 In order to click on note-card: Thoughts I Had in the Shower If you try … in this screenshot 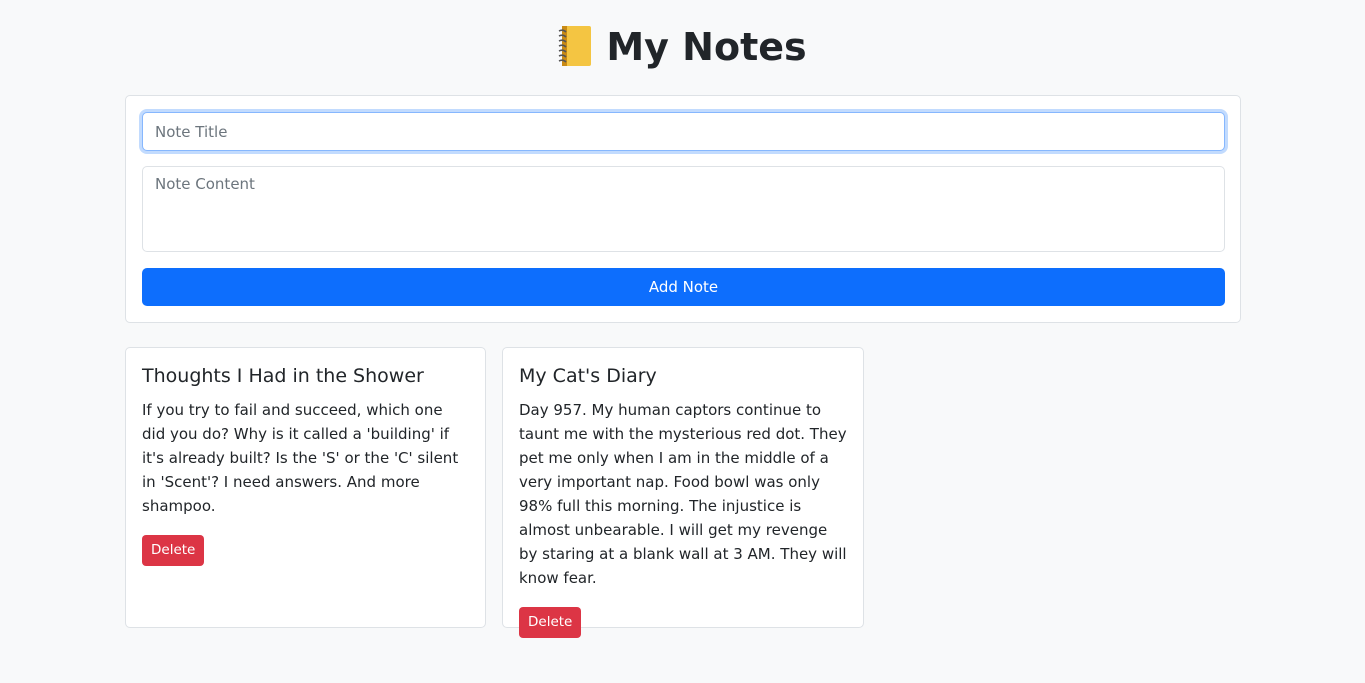, I will do `click(305, 487)`.